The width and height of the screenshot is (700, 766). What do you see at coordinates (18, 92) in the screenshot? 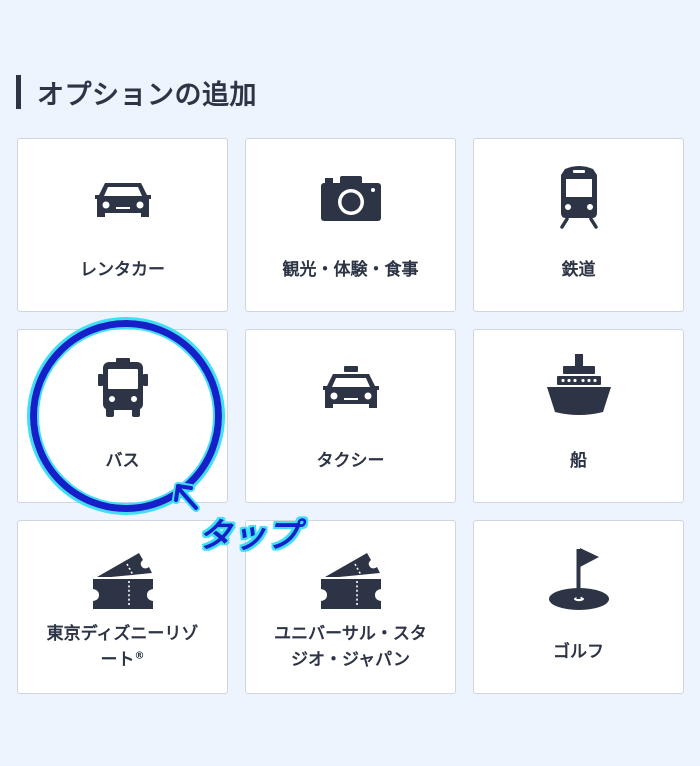
I see `section-accent-bar` at bounding box center [18, 92].